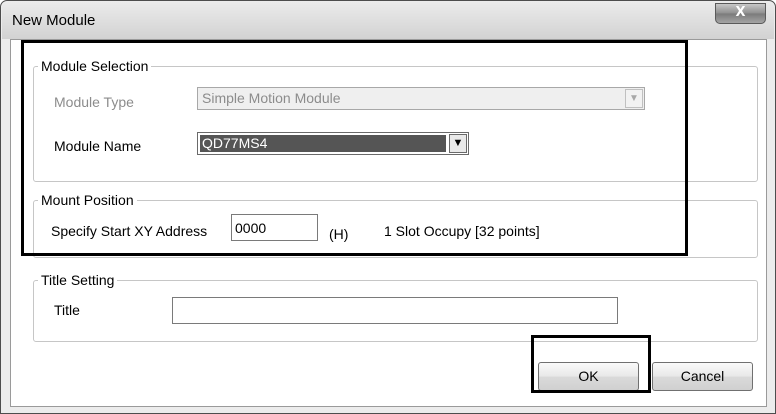  I want to click on title-bar: New Module X, so click(388, 20).